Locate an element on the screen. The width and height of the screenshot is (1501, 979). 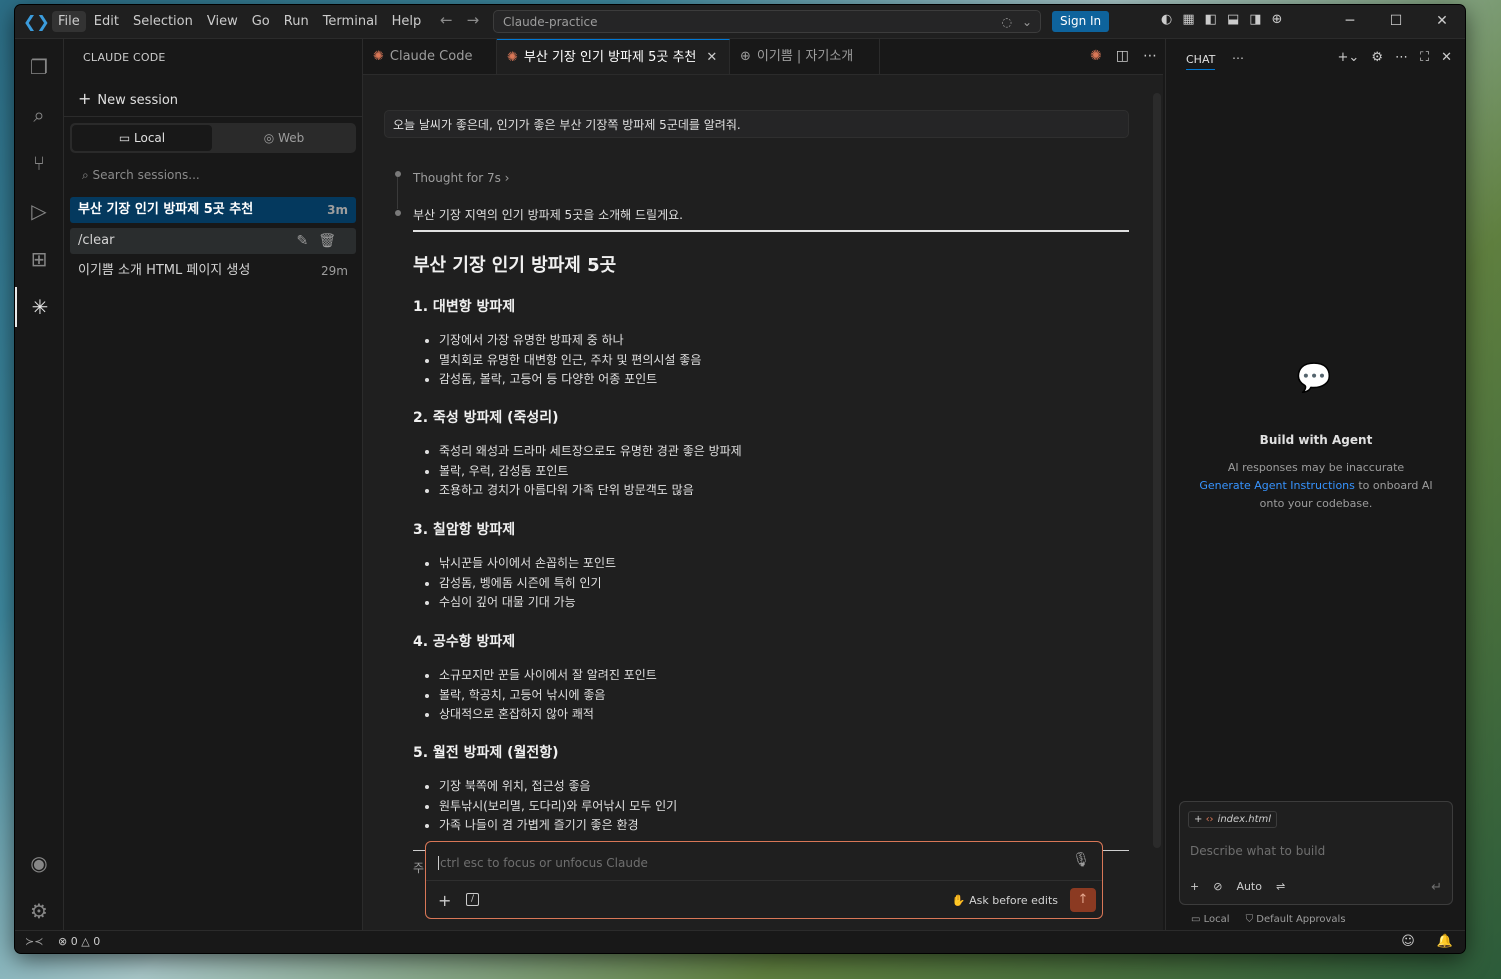
editor-scrollbar is located at coordinates (1157, 470).